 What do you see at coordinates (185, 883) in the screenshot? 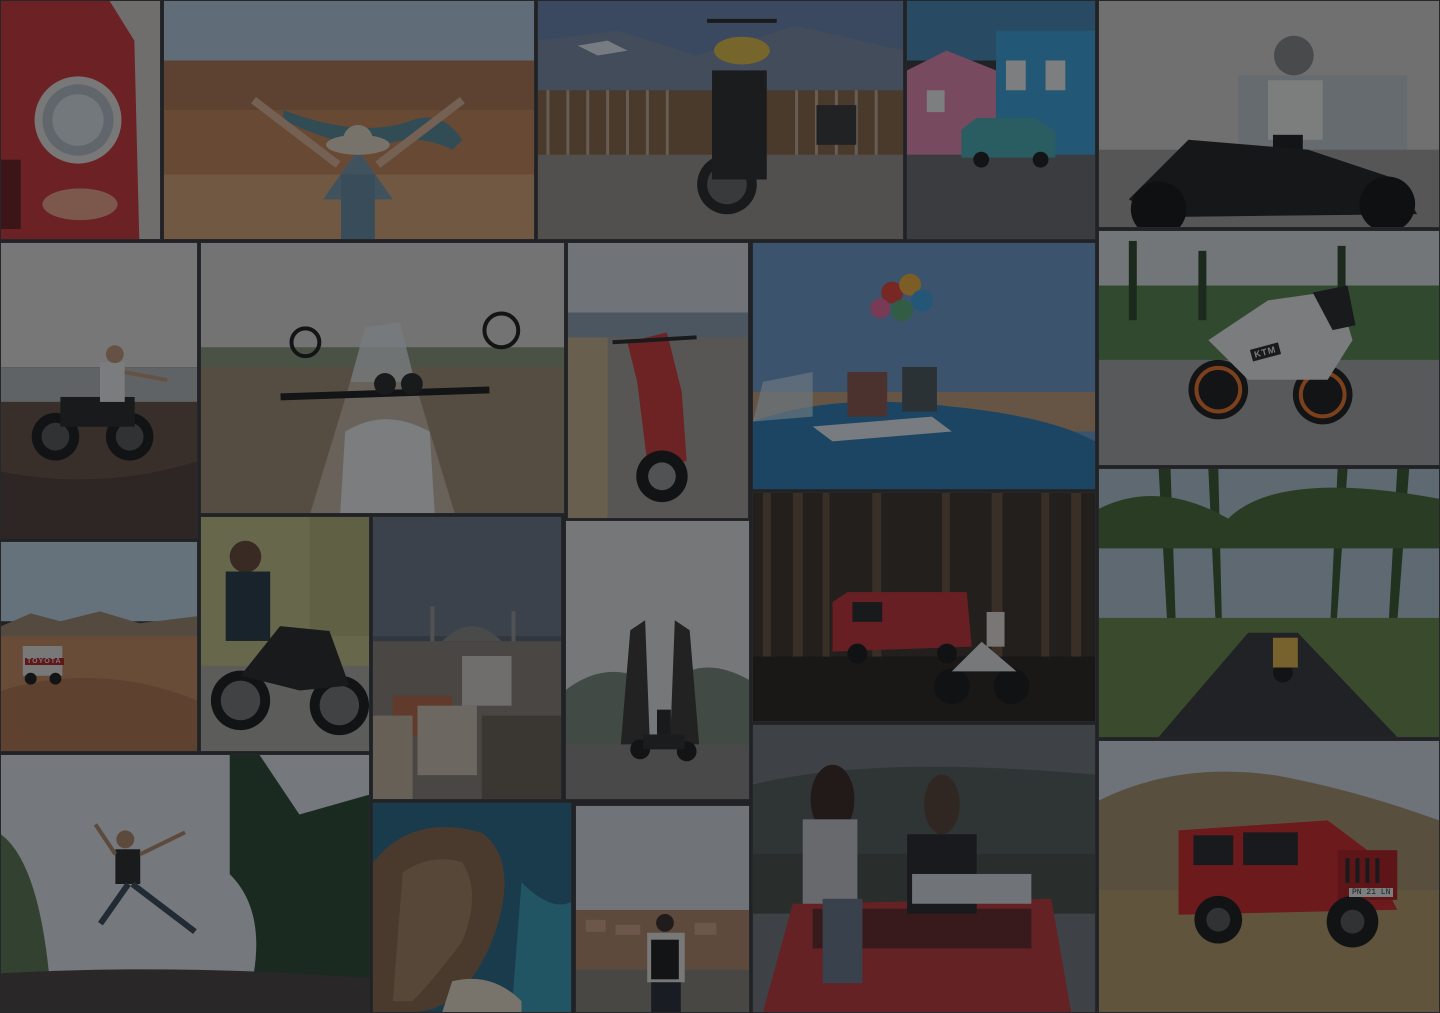
I see `photo-tile-jumping-person` at bounding box center [185, 883].